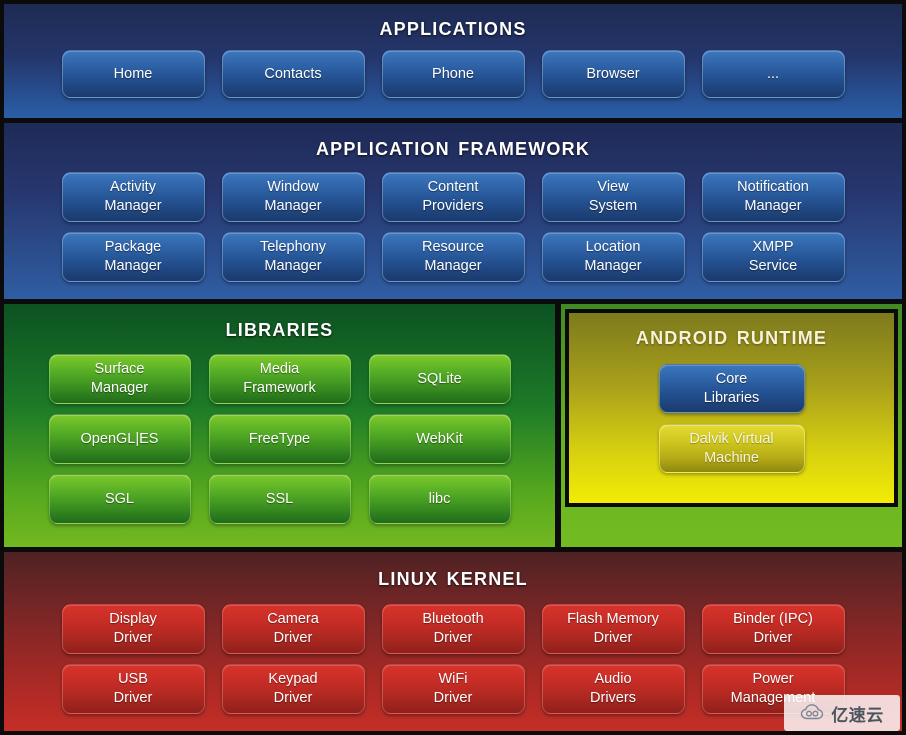 This screenshot has height=735, width=906. Describe the element at coordinates (279, 388) in the screenshot. I see `library-box-media-framework-line2: Framework` at that location.